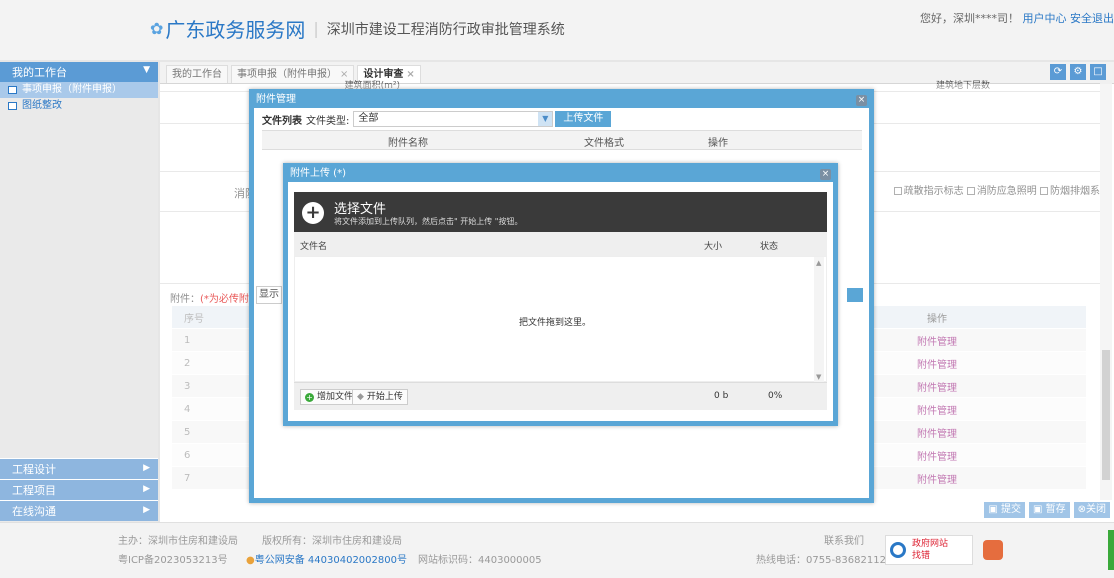 This screenshot has height=578, width=1114. Describe the element at coordinates (993, 550) in the screenshot. I see `party-emblem-icon` at that location.